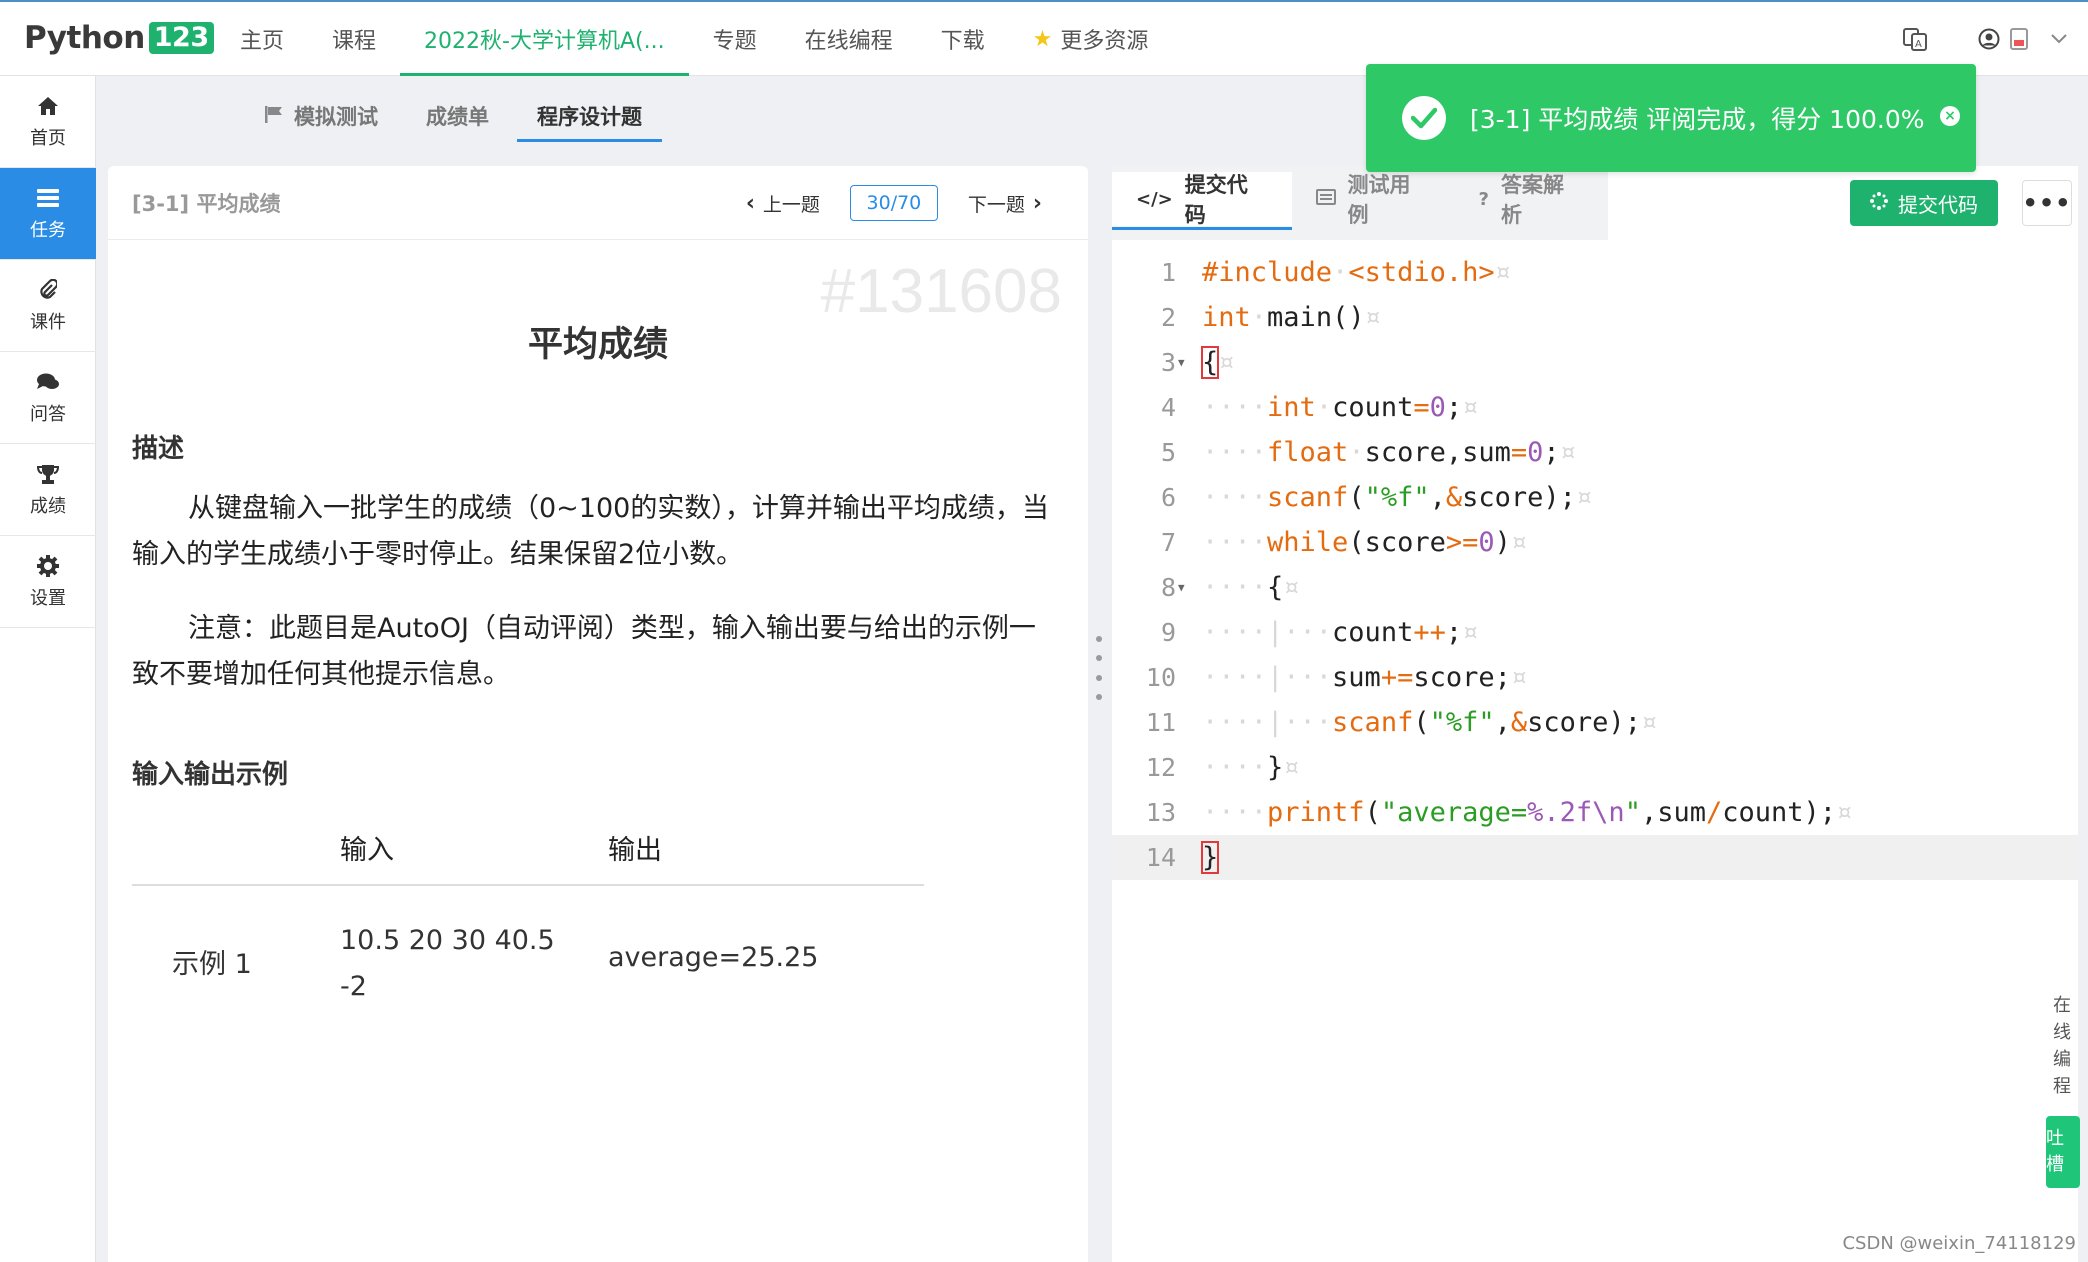 The height and width of the screenshot is (1262, 2088). I want to click on sidebar-item-grades: 成绩, so click(48, 490).